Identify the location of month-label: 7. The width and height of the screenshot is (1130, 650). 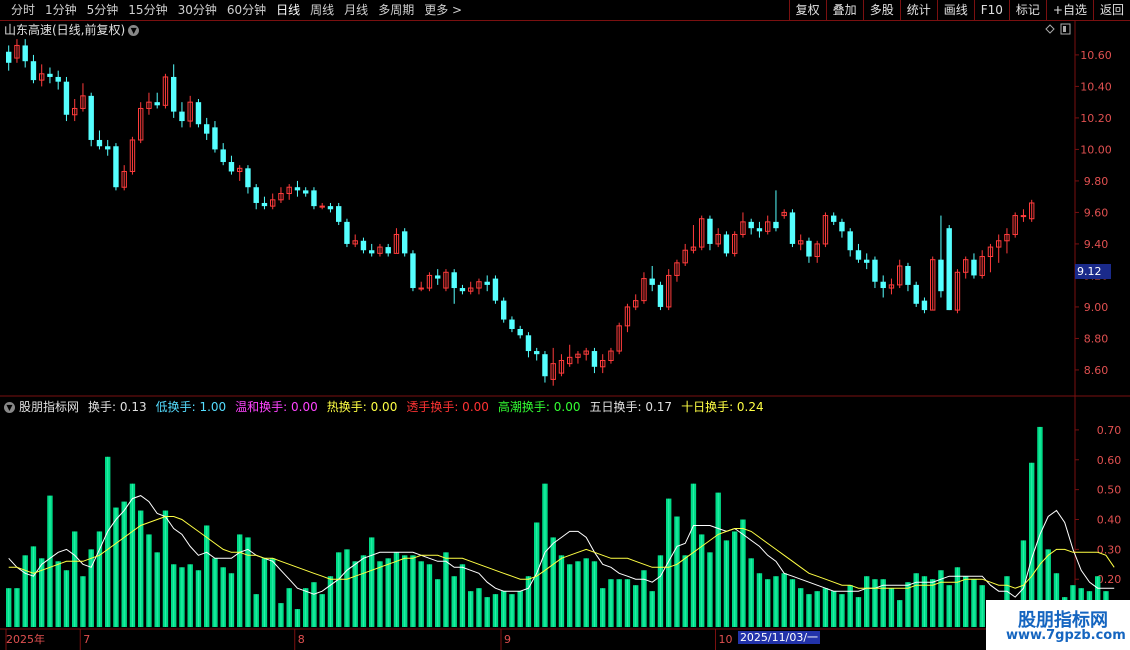
(86, 639).